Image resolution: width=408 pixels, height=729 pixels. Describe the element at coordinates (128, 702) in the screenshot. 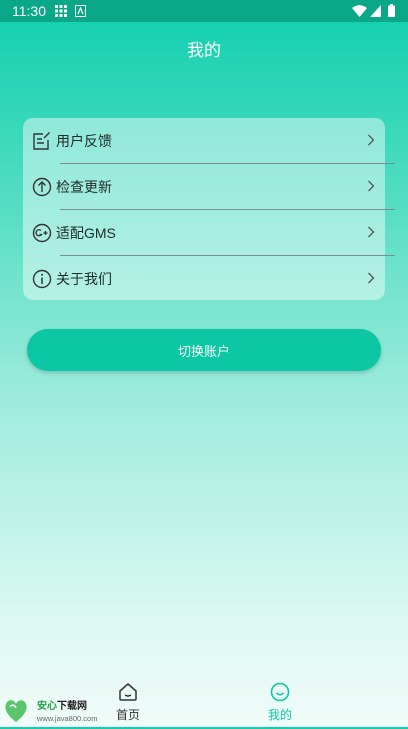

I see `tab-home: 首页` at that location.